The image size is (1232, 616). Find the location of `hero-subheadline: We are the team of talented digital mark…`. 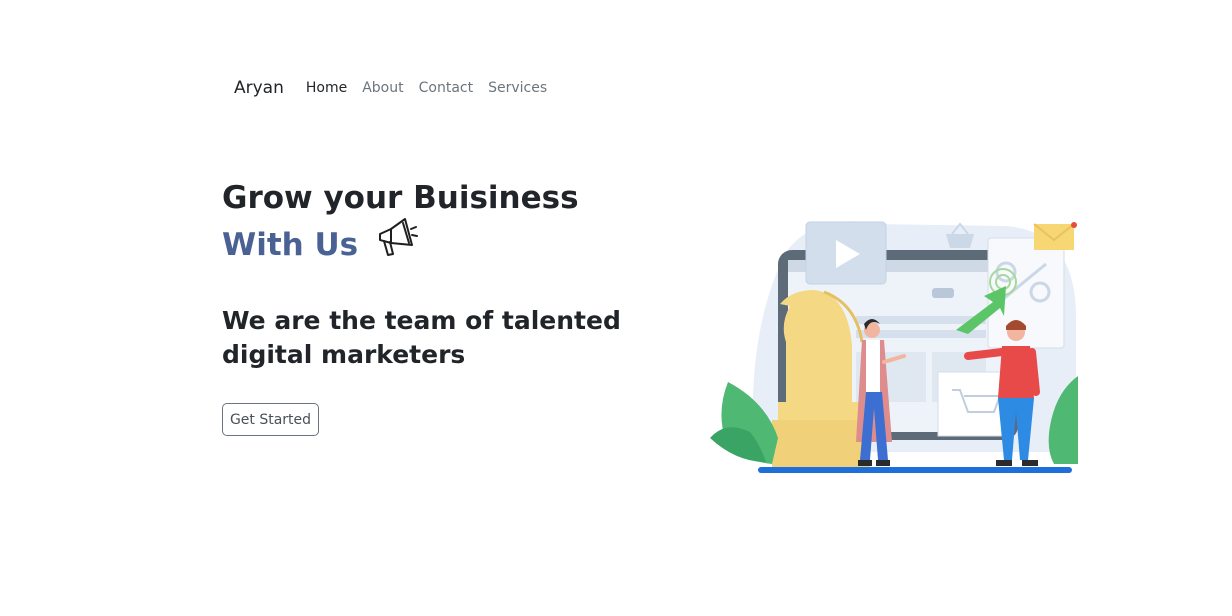

hero-subheadline: We are the team of talented digital mark… is located at coordinates (421, 337).